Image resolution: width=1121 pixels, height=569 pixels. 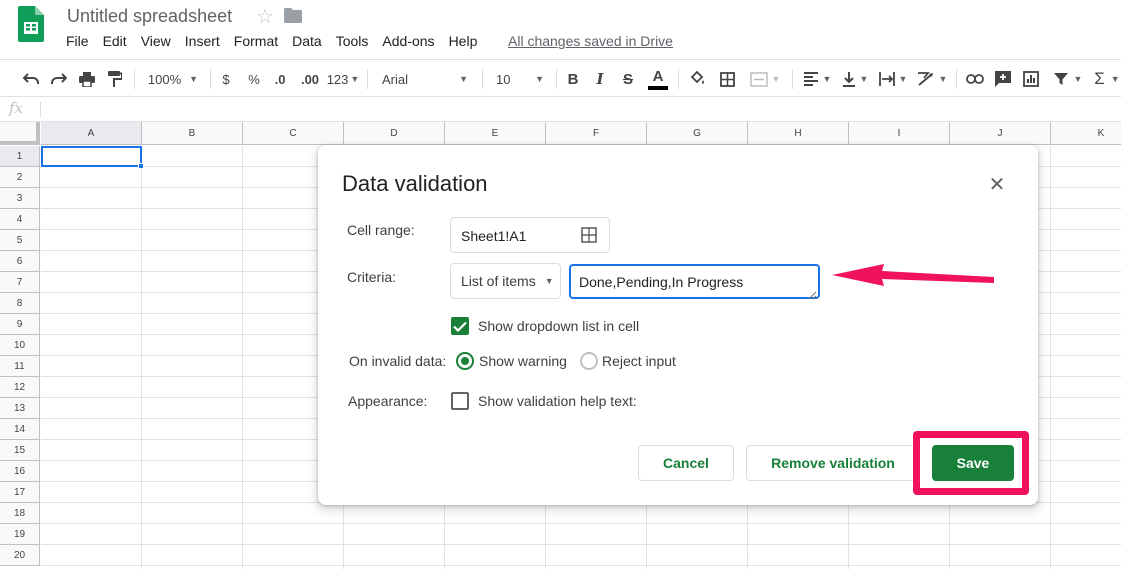 What do you see at coordinates (463, 42) in the screenshot?
I see `menu-help: Help` at bounding box center [463, 42].